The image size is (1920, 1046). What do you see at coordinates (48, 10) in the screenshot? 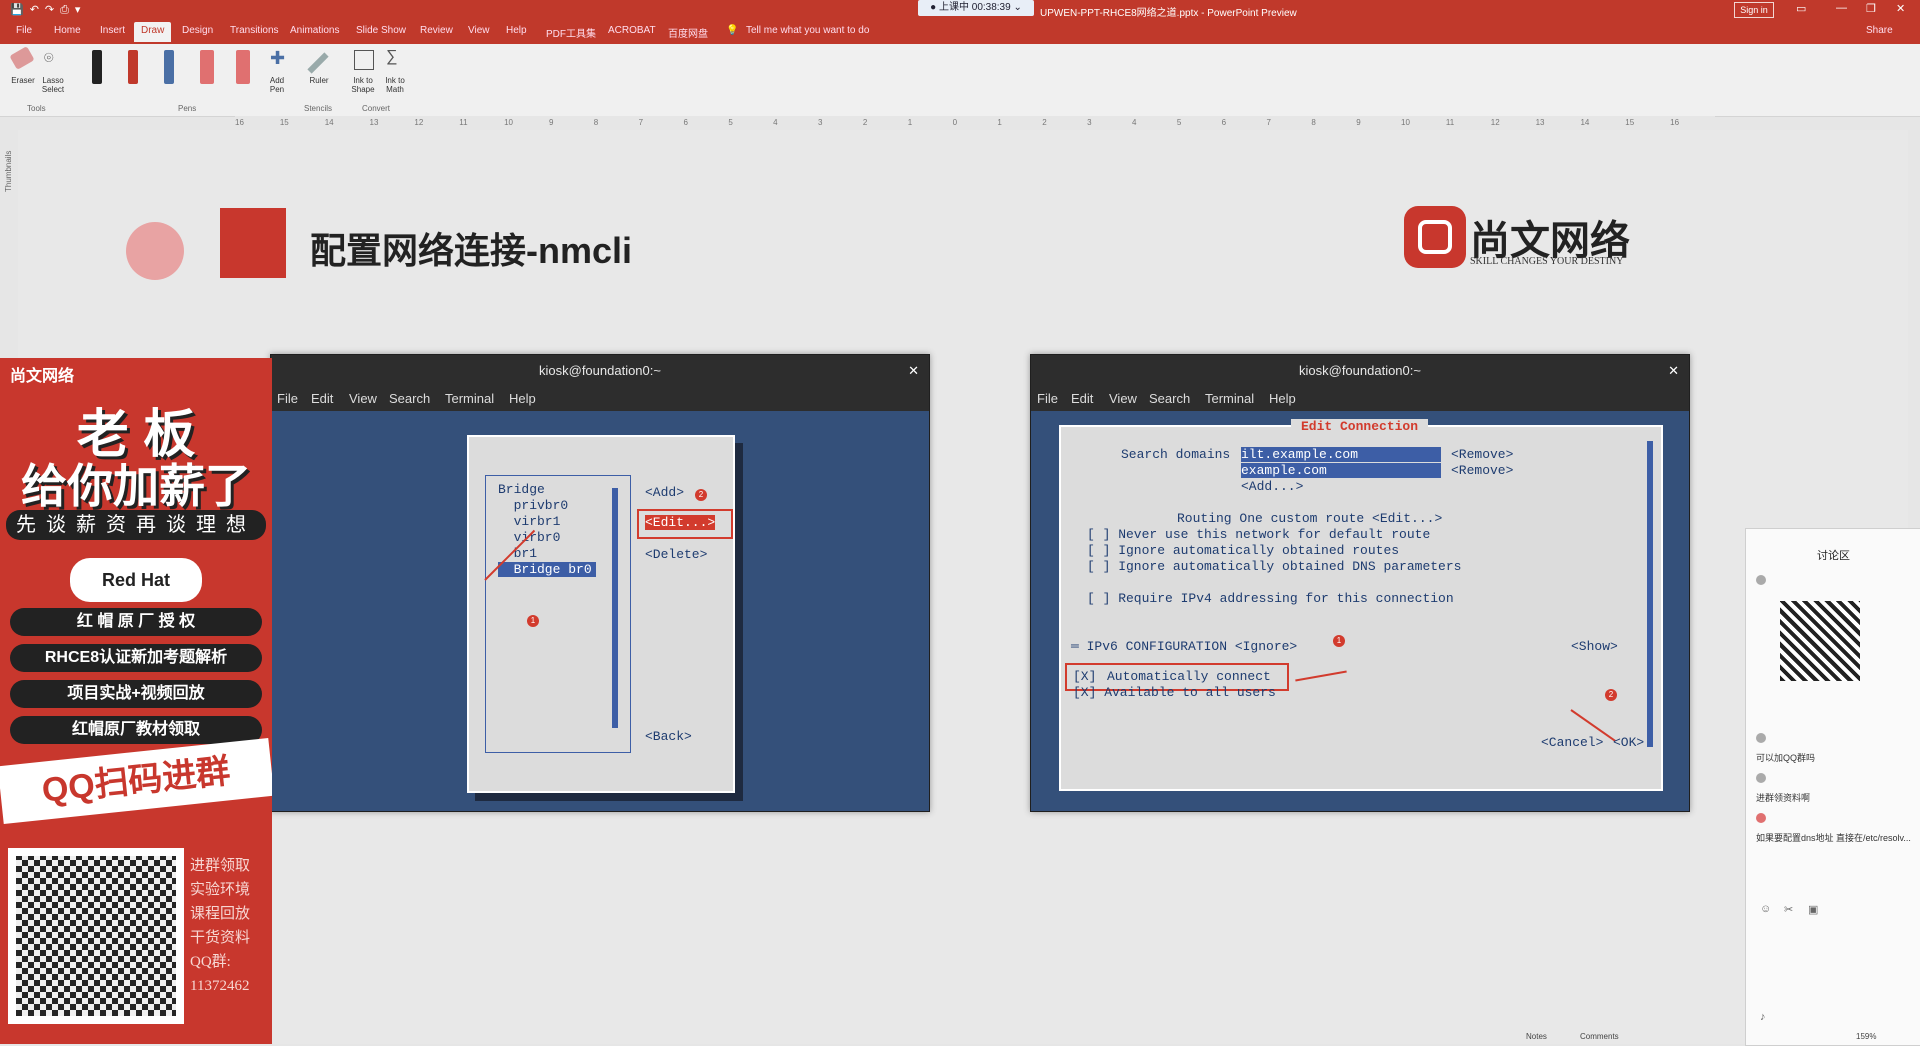
I see `quick-access-toolbar: 💾↶↷⎙▾` at bounding box center [48, 10].